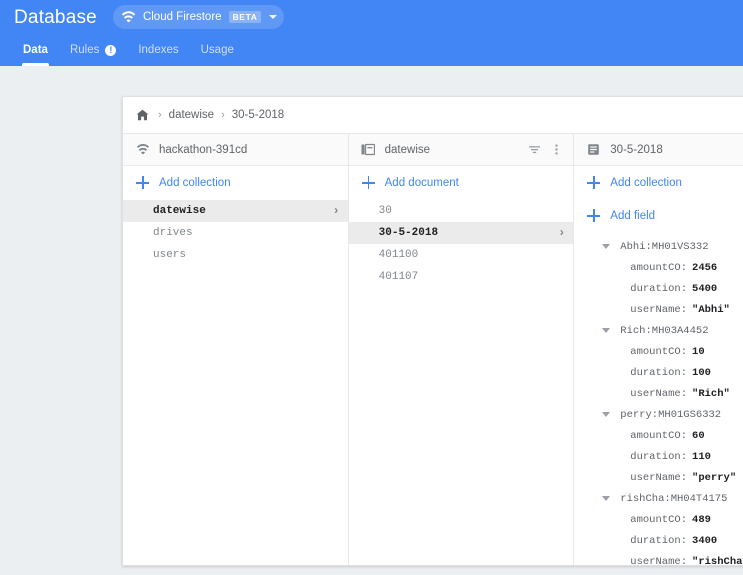 This screenshot has height=575, width=743. I want to click on field-value: "perry", so click(714, 477).